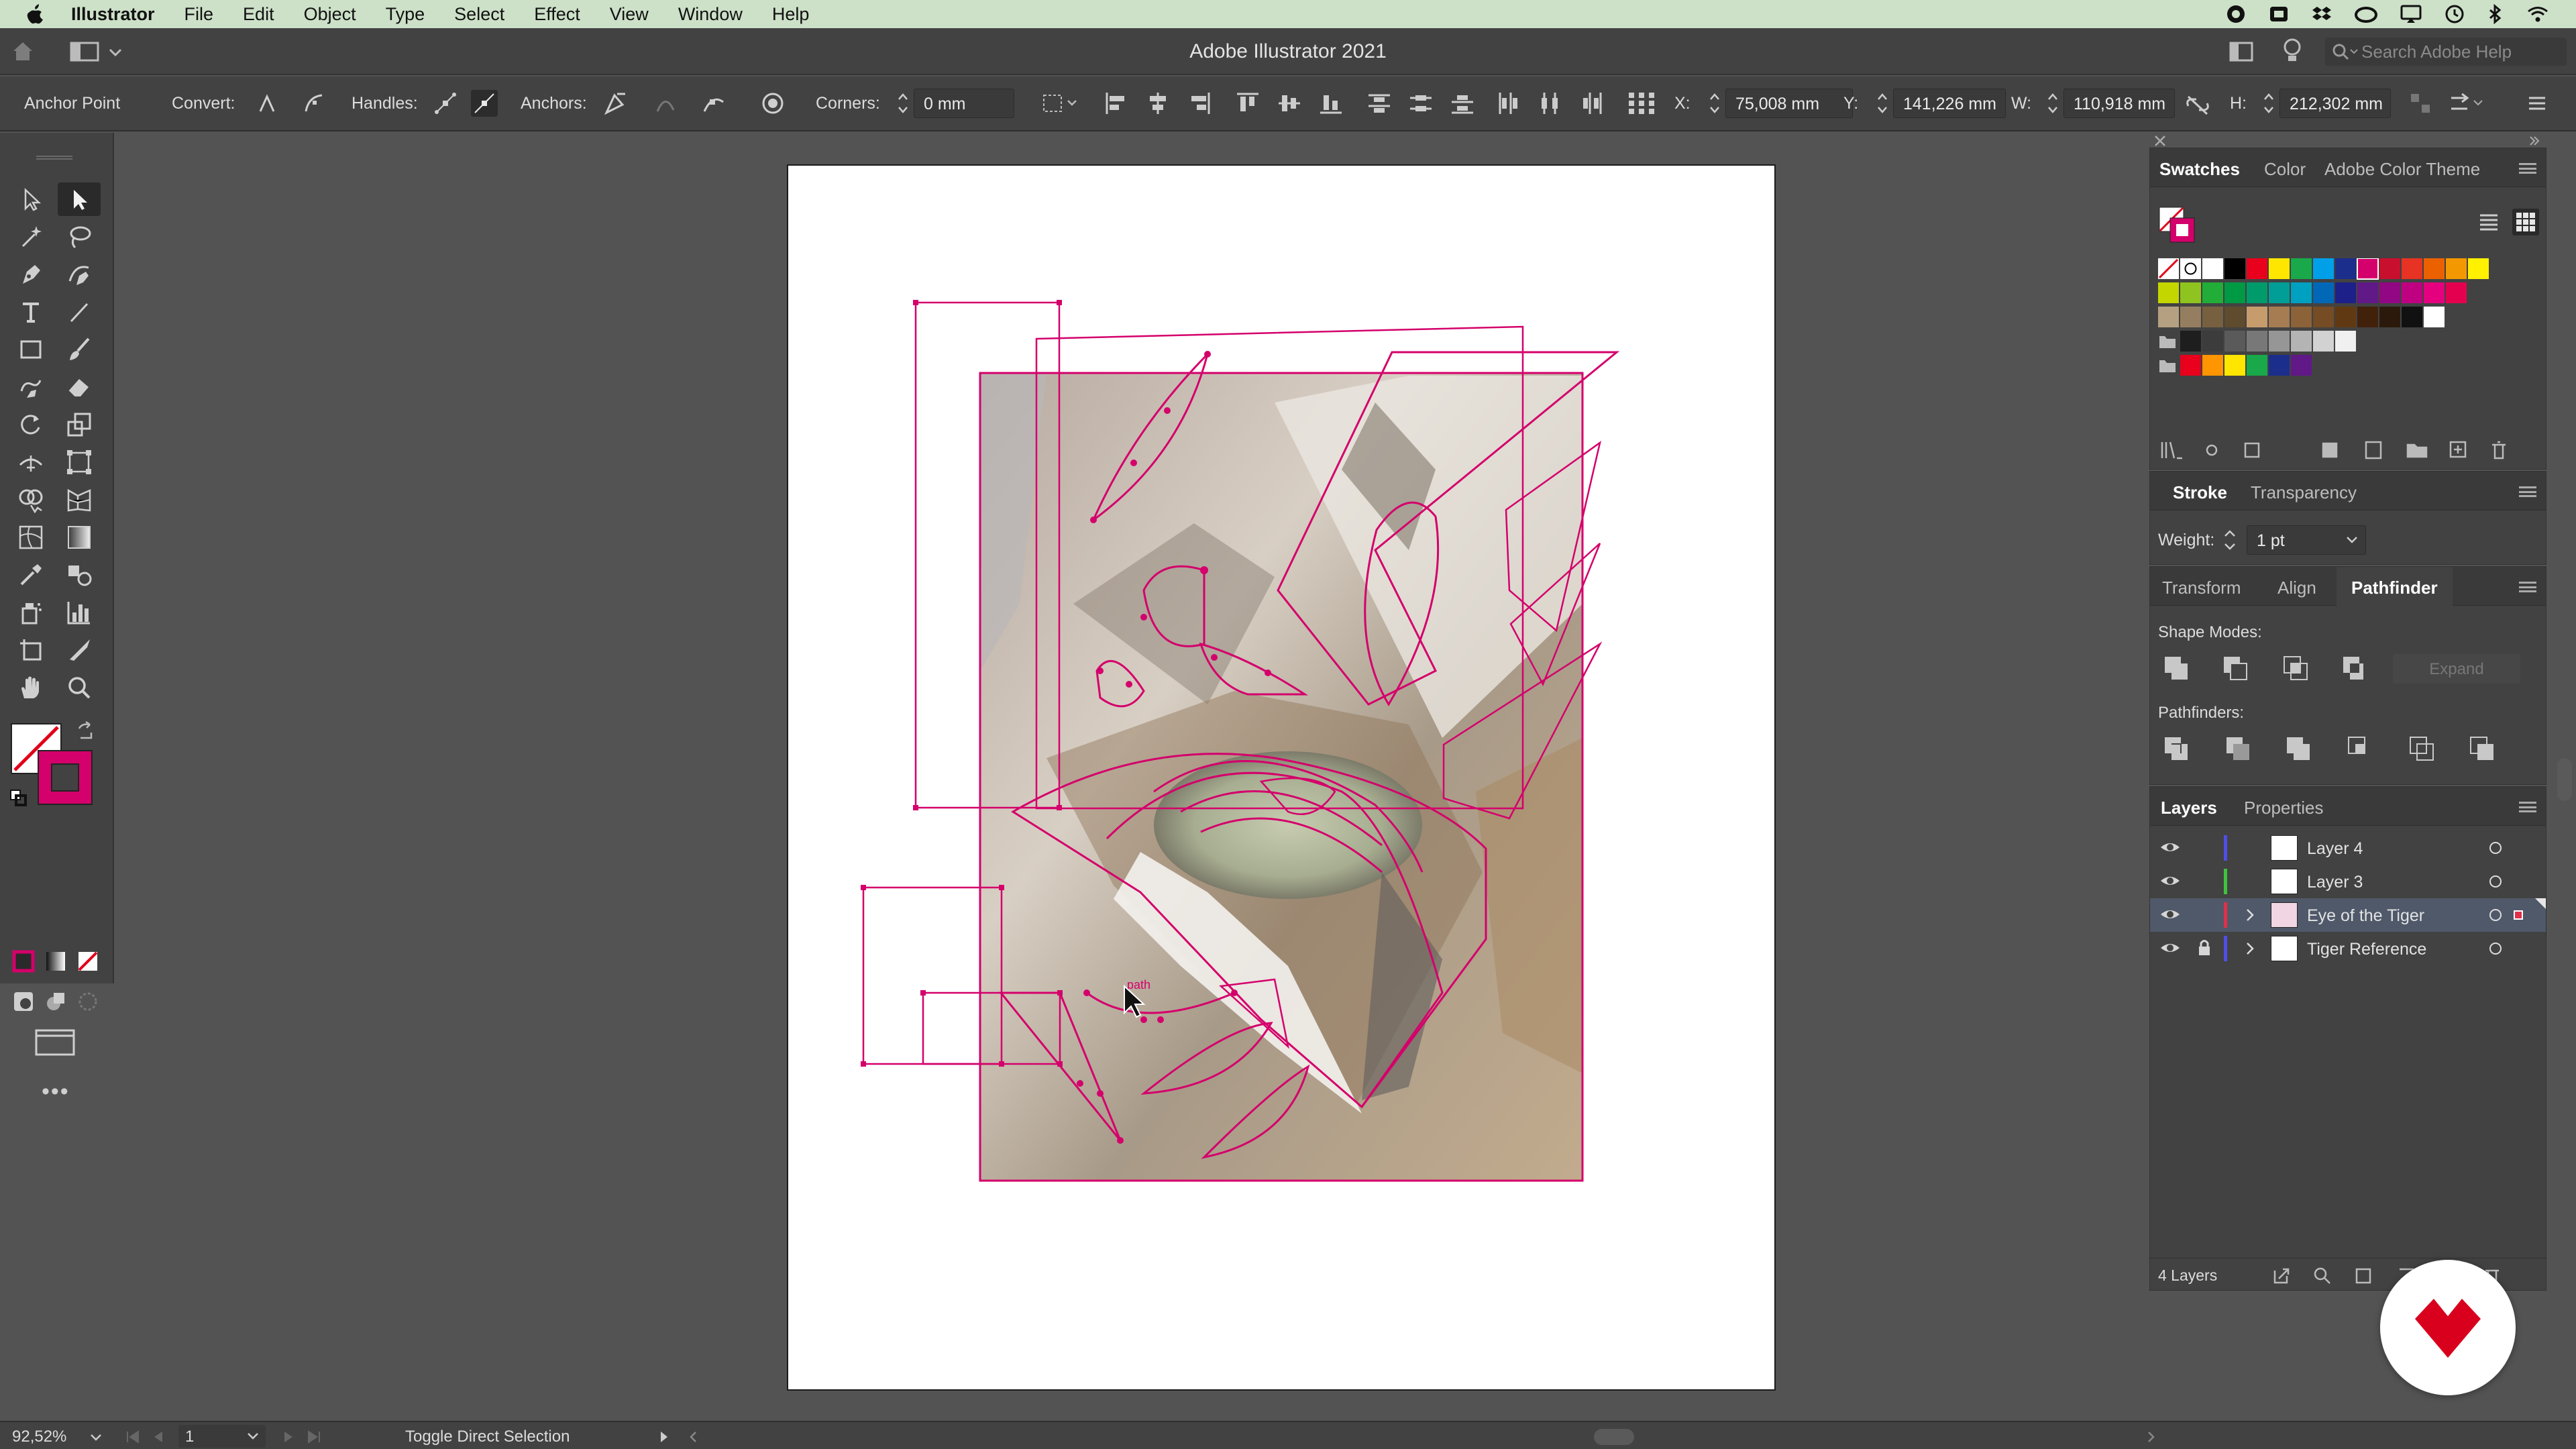 The image size is (2576, 1449). I want to click on first-artboard-icon, so click(133, 1437).